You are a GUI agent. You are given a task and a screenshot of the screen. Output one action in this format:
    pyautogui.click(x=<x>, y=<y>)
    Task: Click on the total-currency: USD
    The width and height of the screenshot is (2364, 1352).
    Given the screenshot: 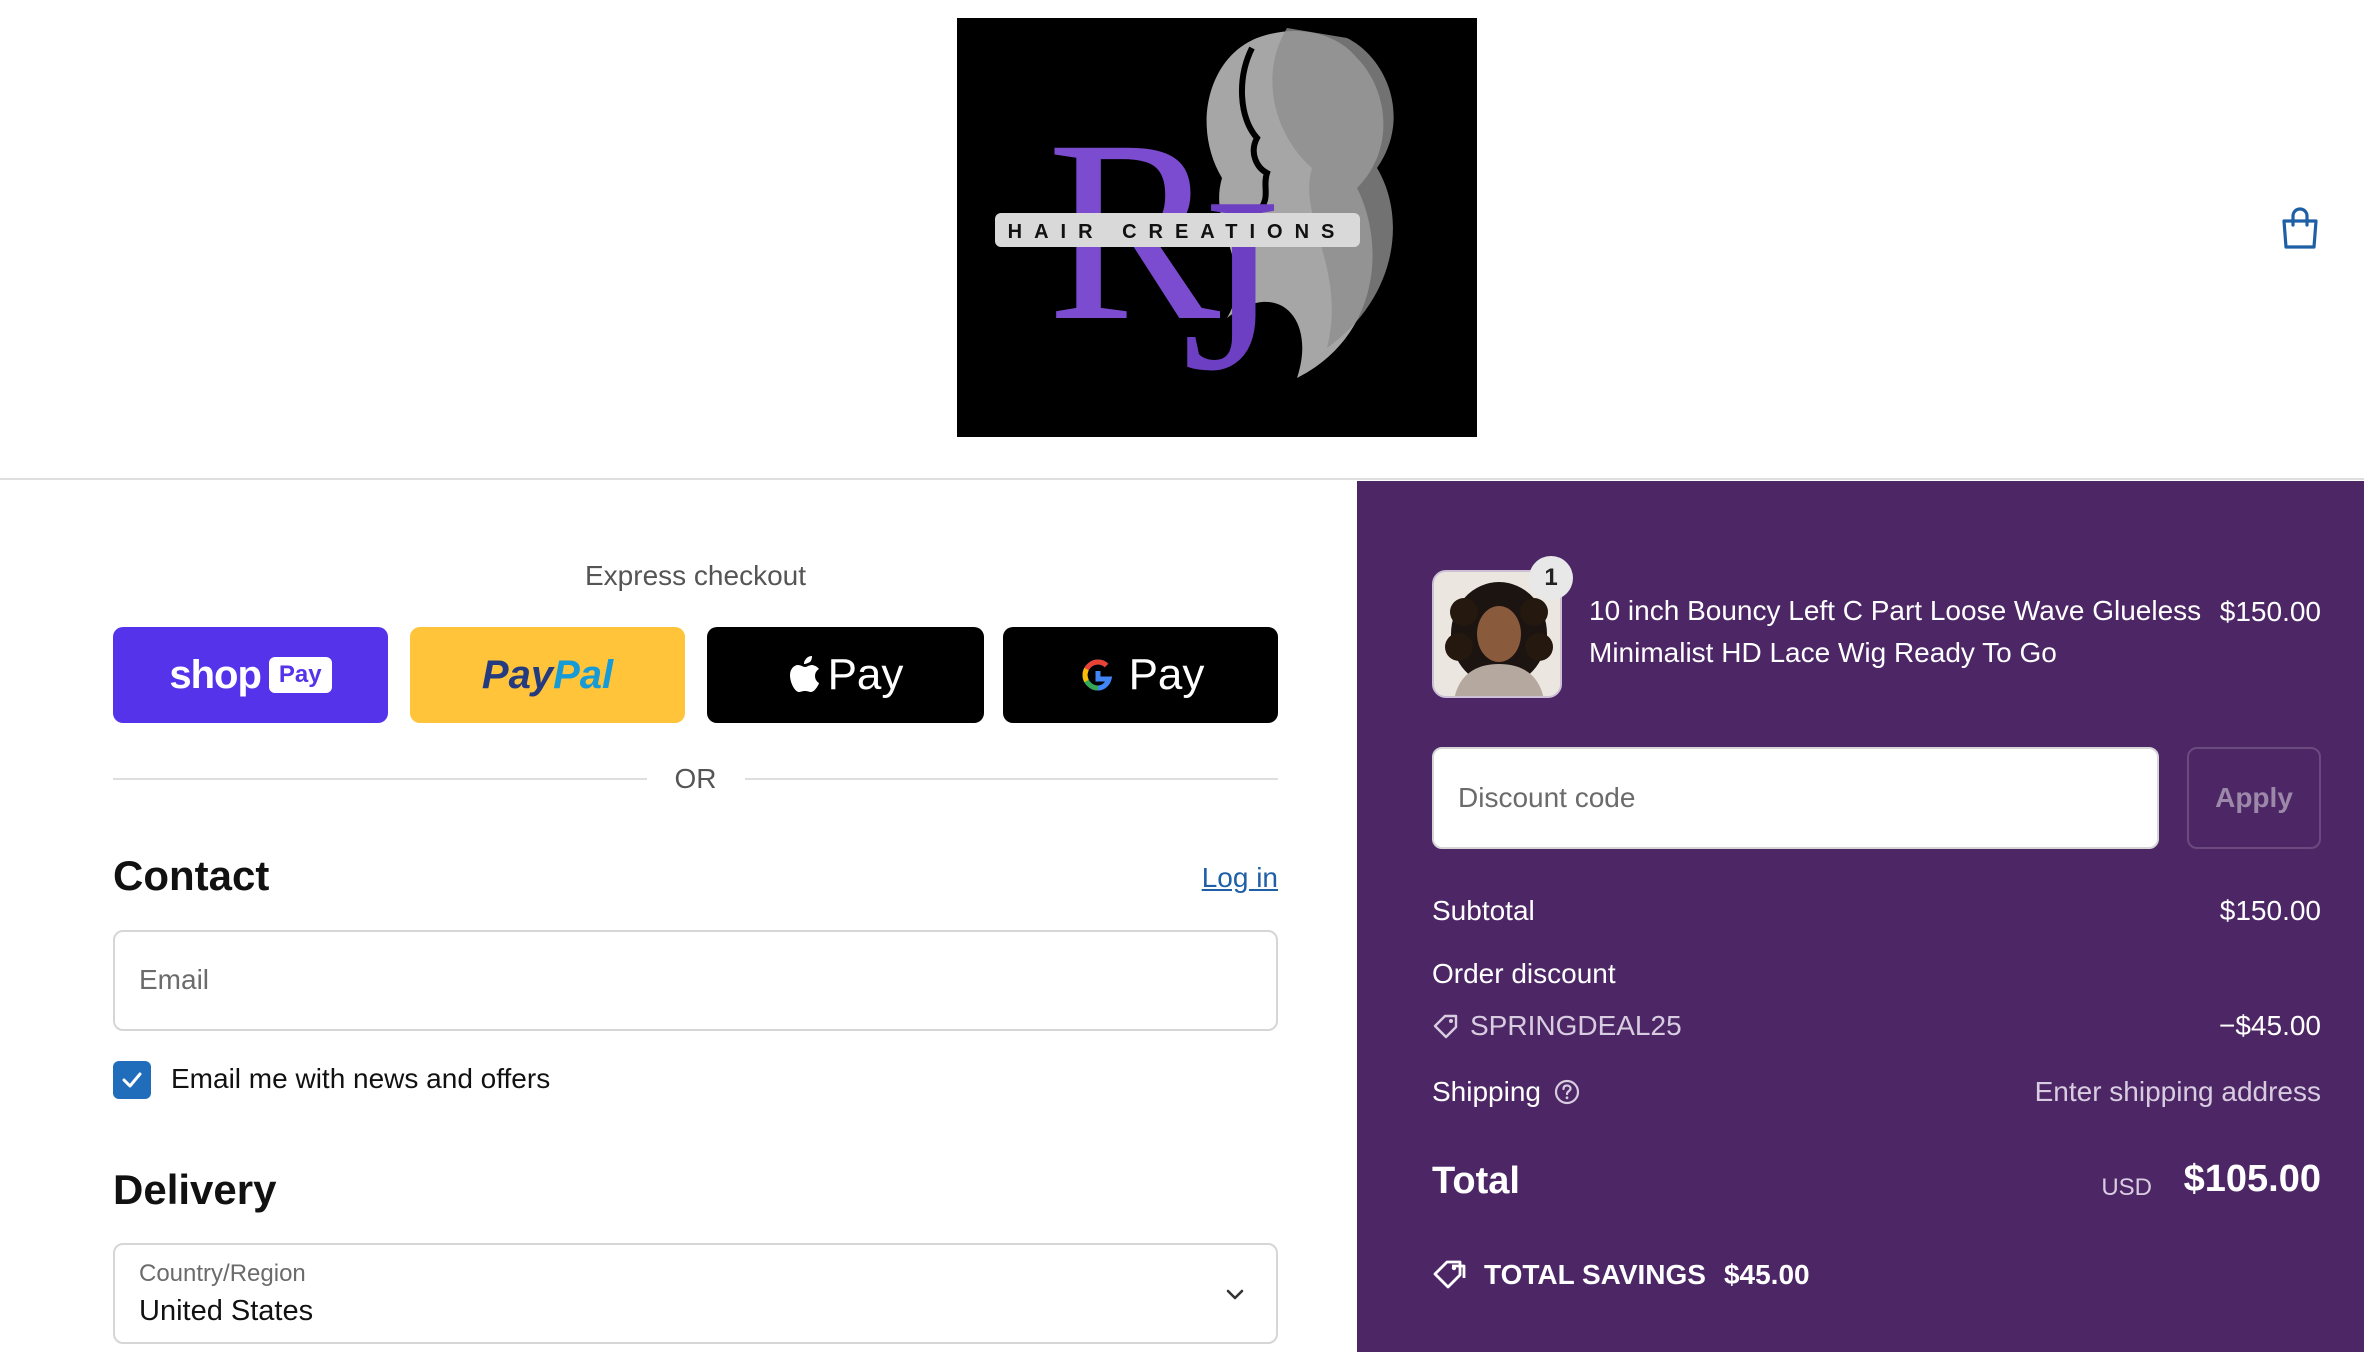 What is the action you would take?
    pyautogui.click(x=2126, y=1187)
    